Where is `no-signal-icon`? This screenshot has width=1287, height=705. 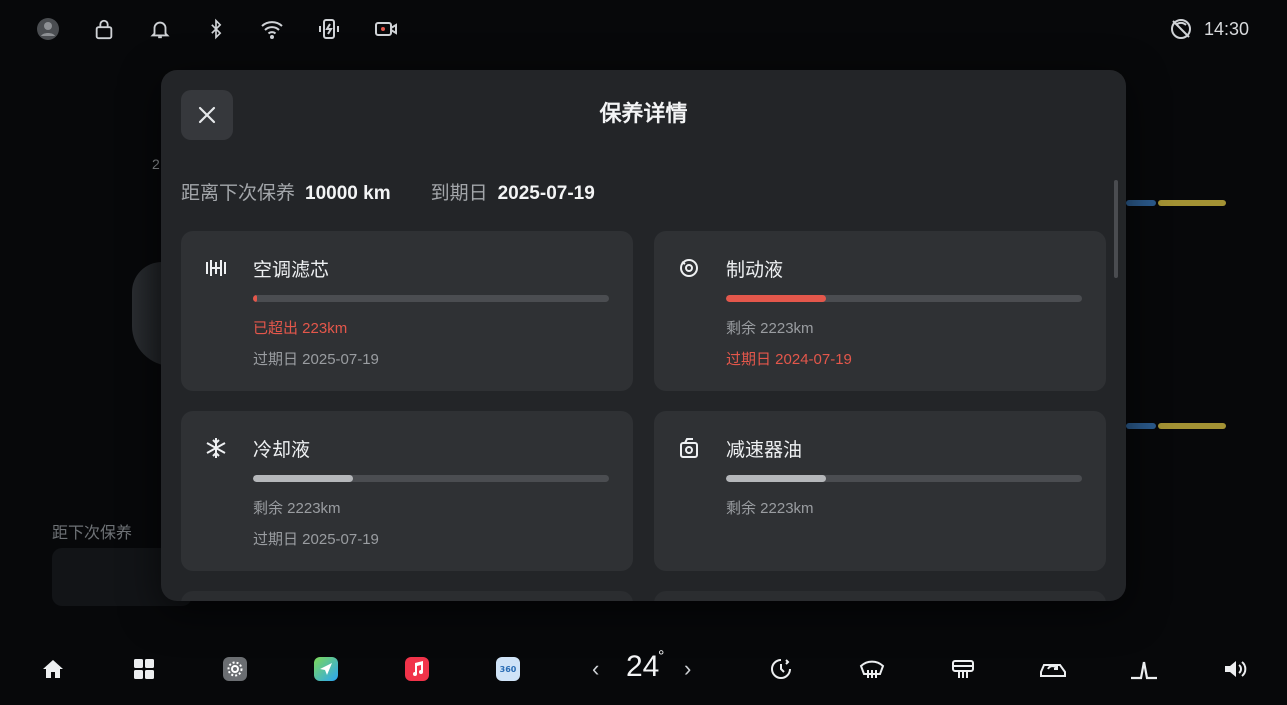
no-signal-icon is located at coordinates (1181, 29).